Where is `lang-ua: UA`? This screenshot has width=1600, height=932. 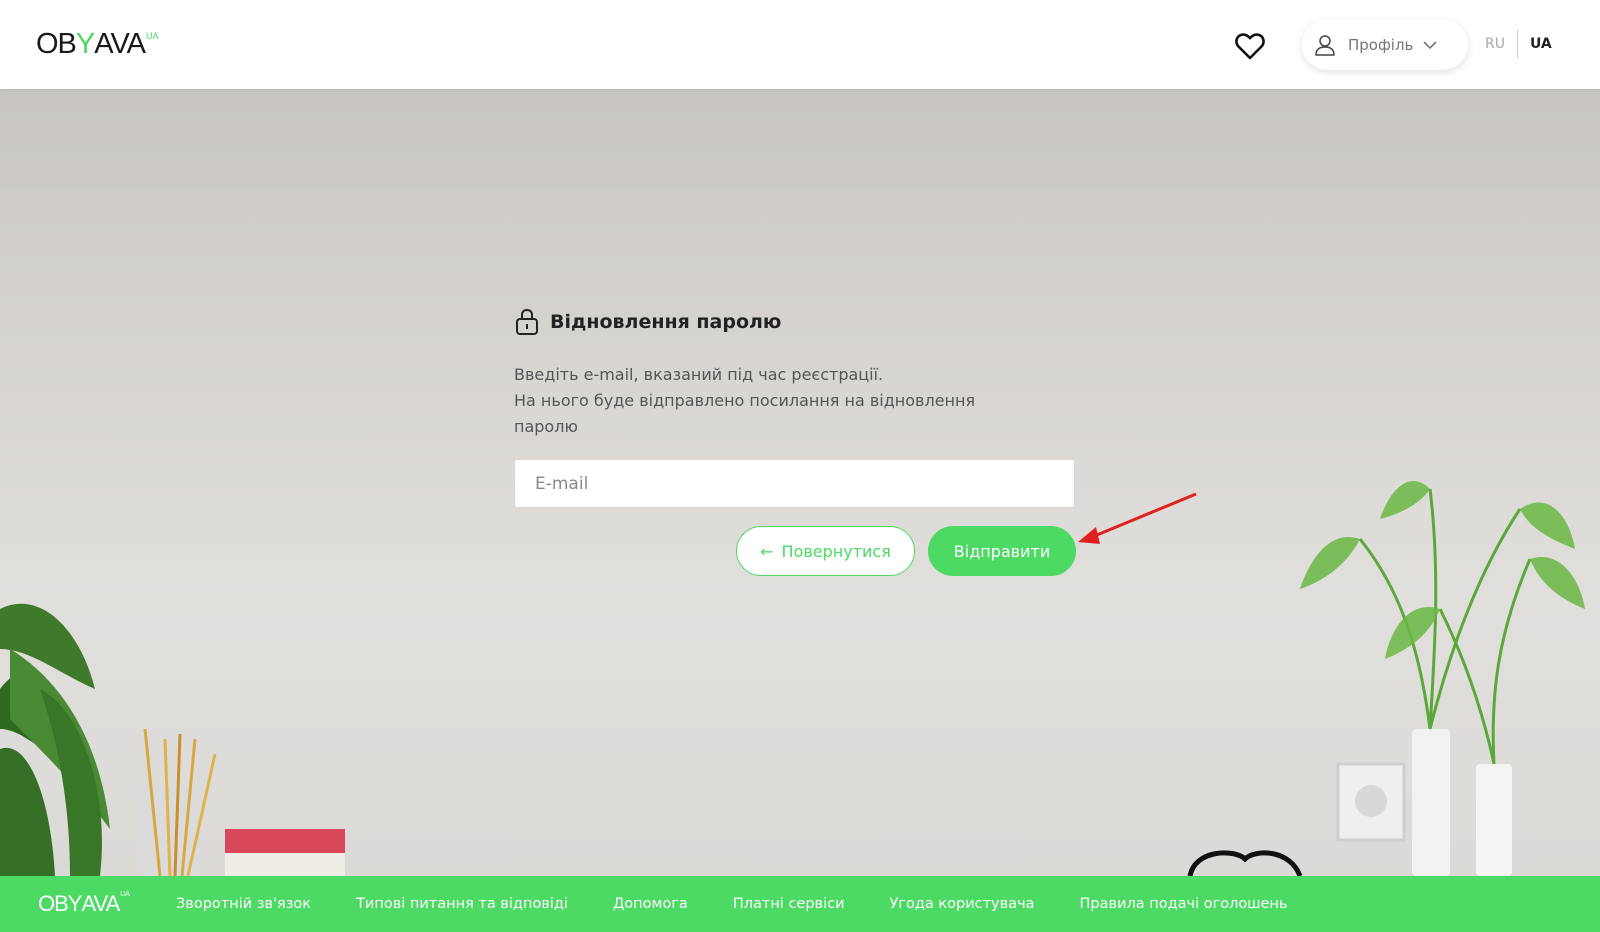 lang-ua: UA is located at coordinates (1535, 44).